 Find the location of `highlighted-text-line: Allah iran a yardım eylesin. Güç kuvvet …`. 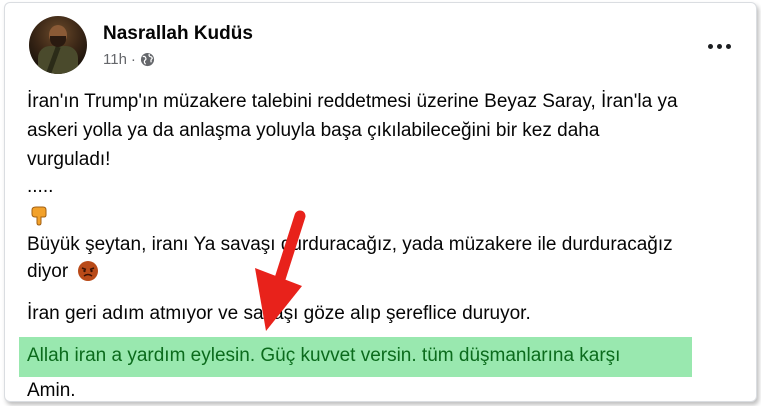

highlighted-text-line: Allah iran a yardım eylesin. Güç kuvvet … is located at coordinates (324, 355).